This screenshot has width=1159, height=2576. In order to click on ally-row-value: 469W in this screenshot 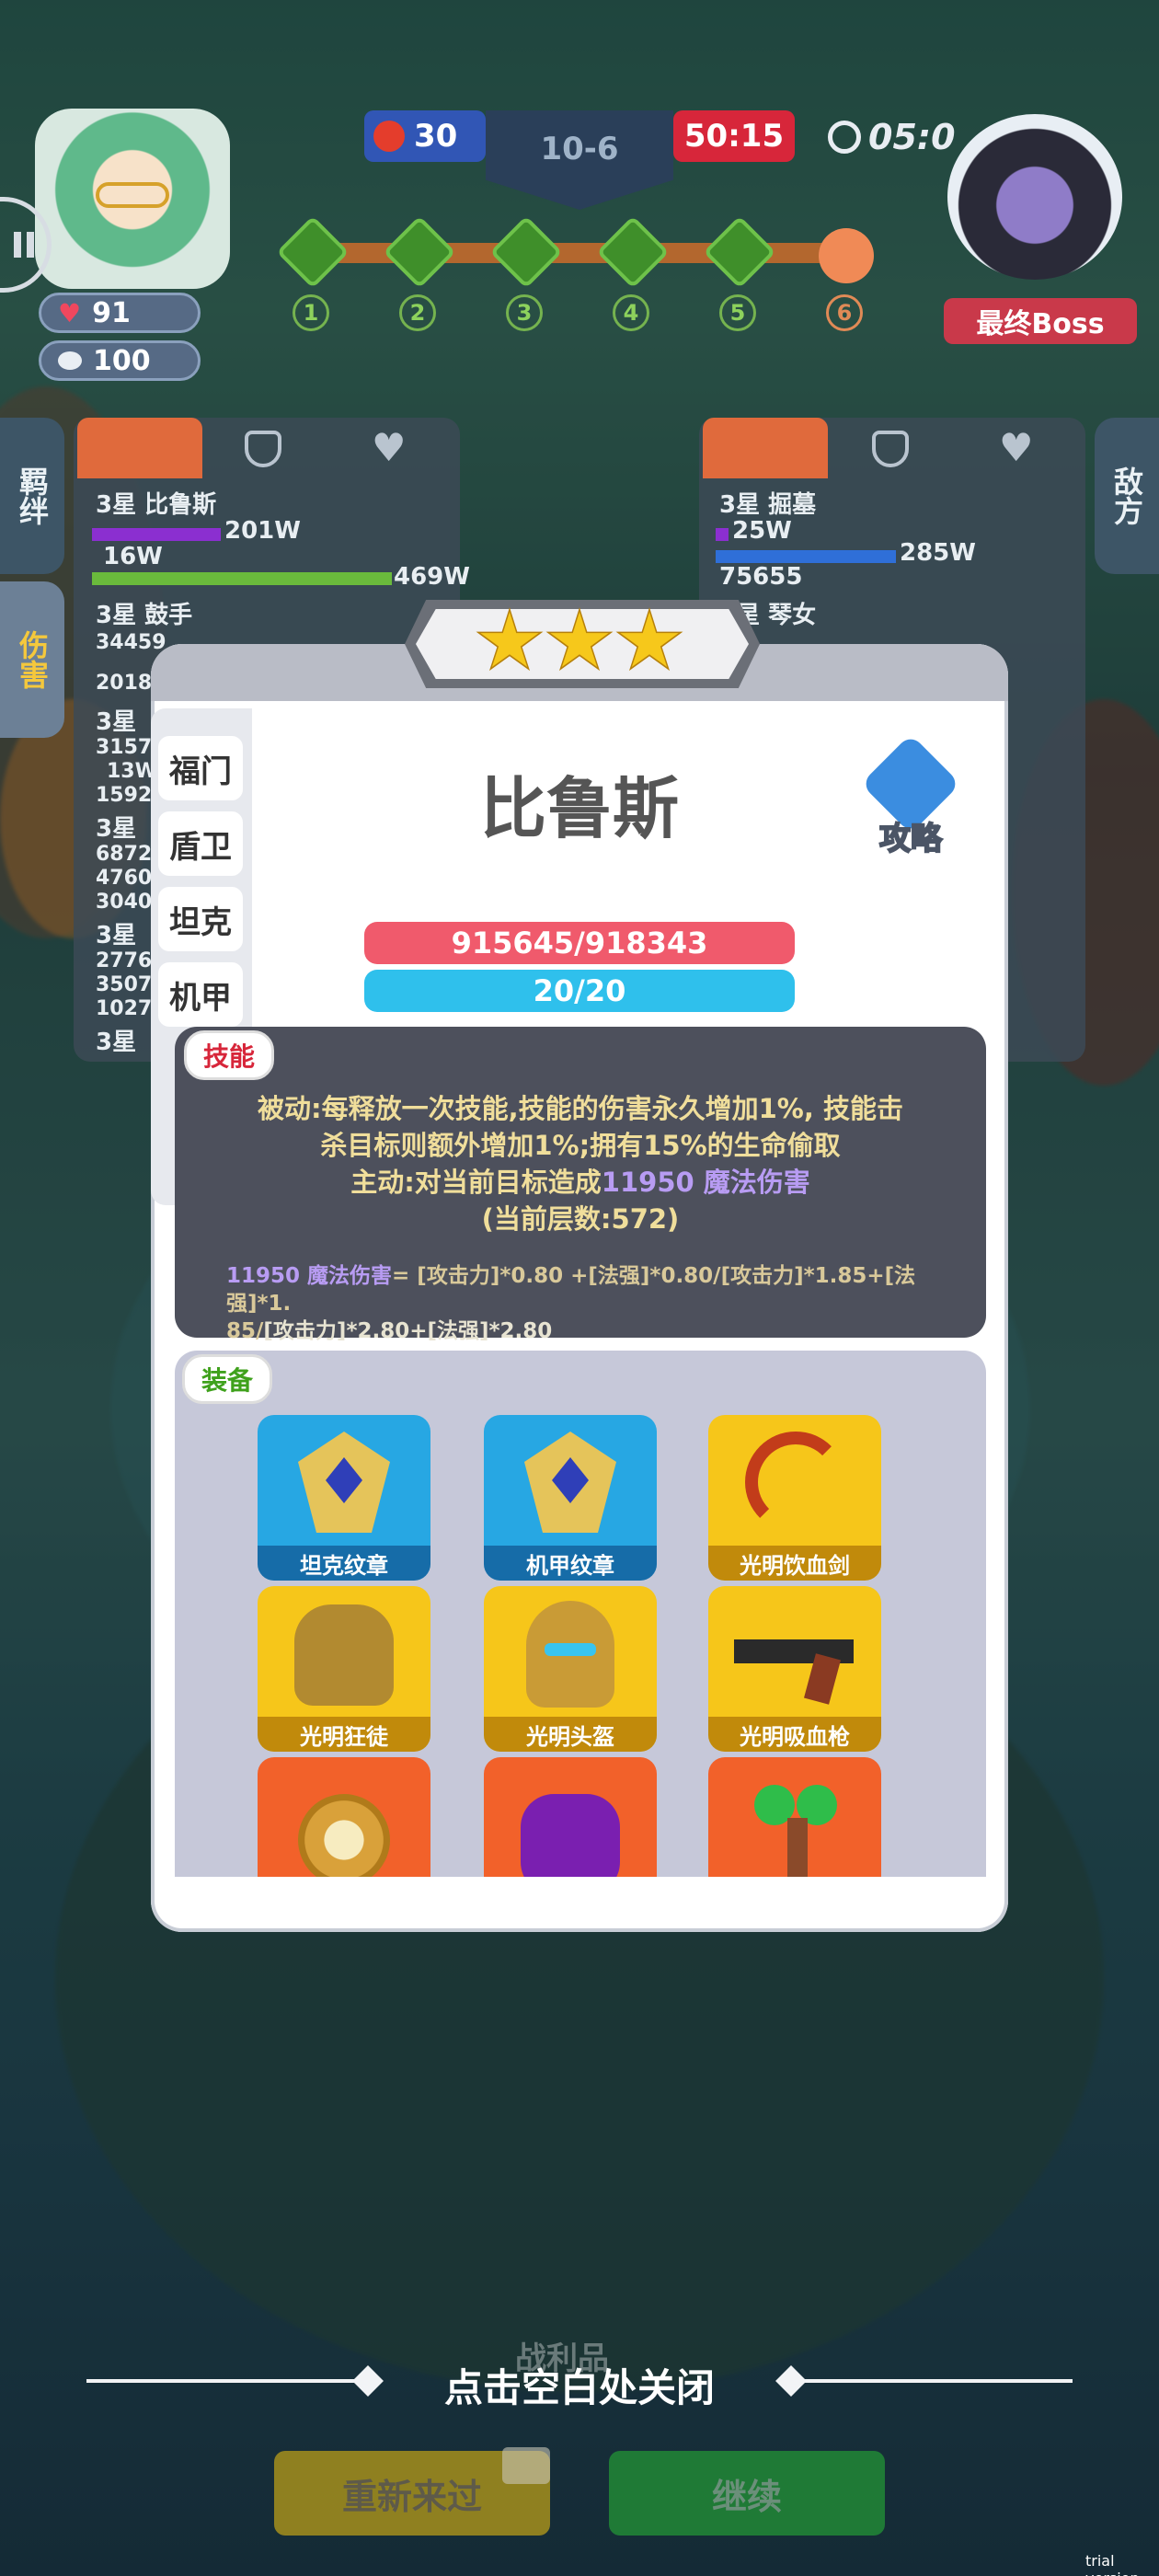, I will do `click(432, 577)`.